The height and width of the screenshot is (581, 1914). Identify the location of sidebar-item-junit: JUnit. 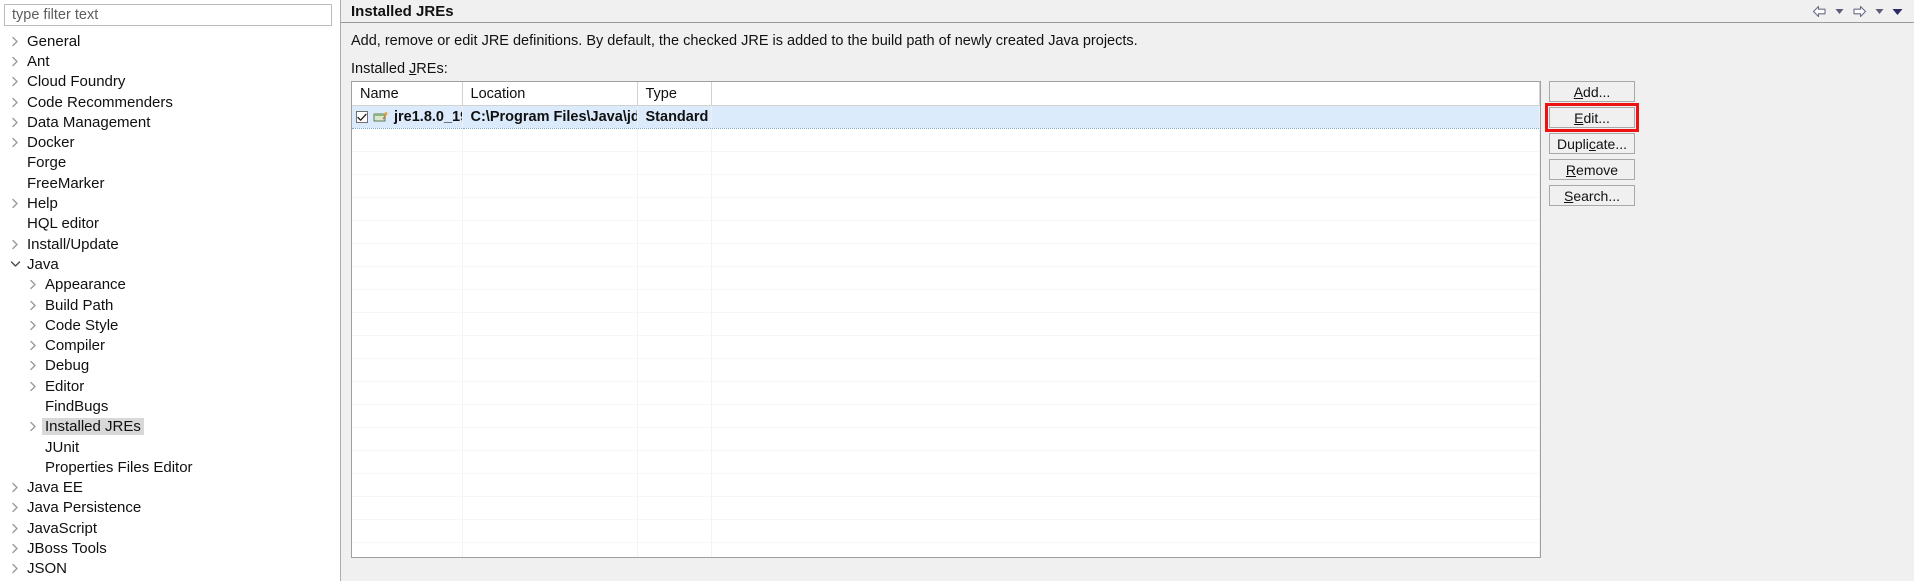
(170, 447).